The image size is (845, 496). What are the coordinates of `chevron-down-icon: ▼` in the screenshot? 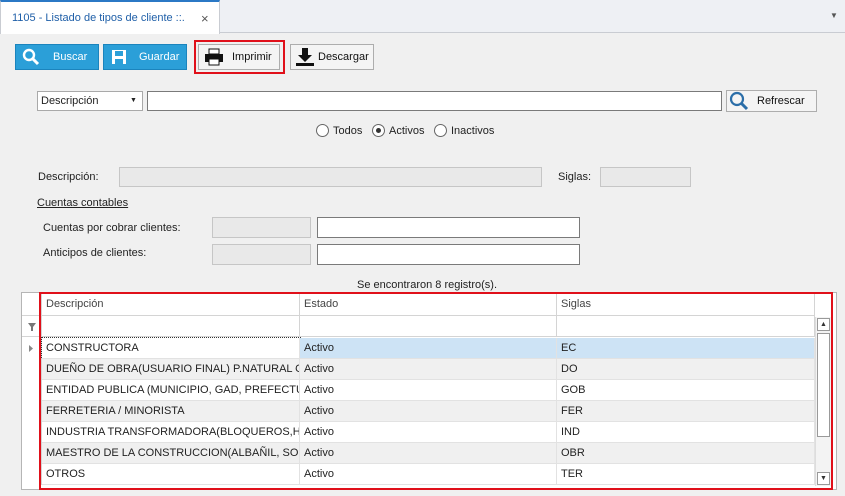 It's located at (834, 15).